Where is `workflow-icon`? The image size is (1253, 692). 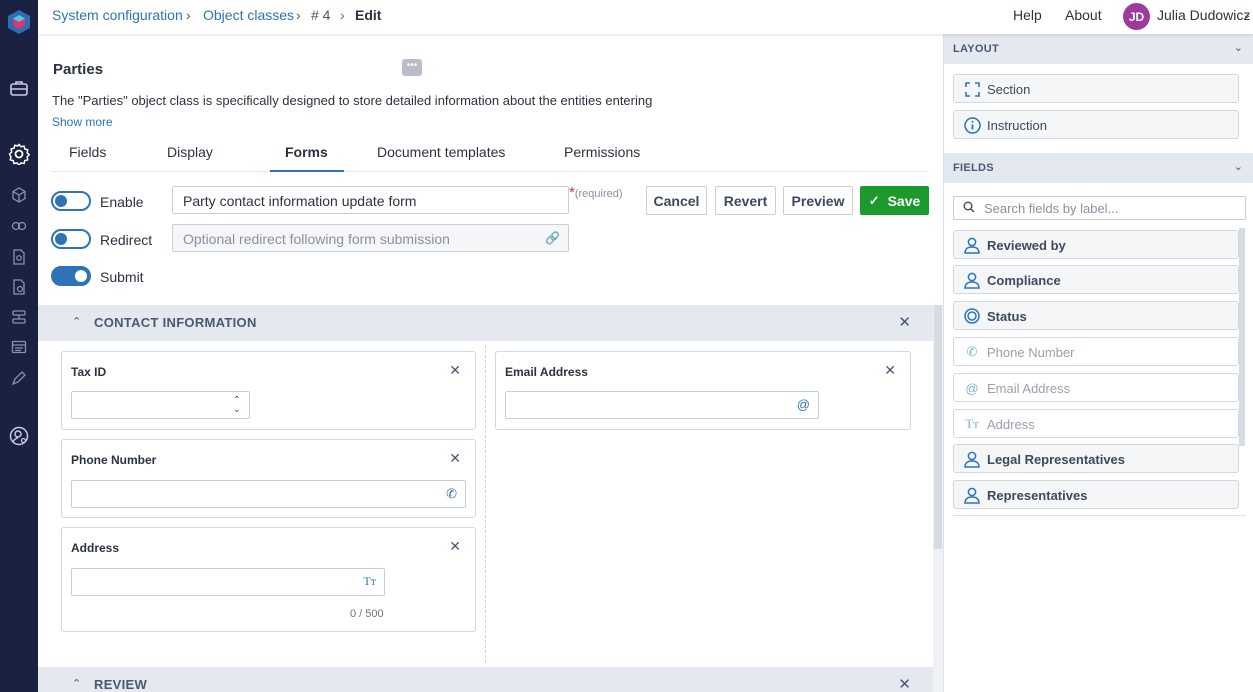 workflow-icon is located at coordinates (19, 317).